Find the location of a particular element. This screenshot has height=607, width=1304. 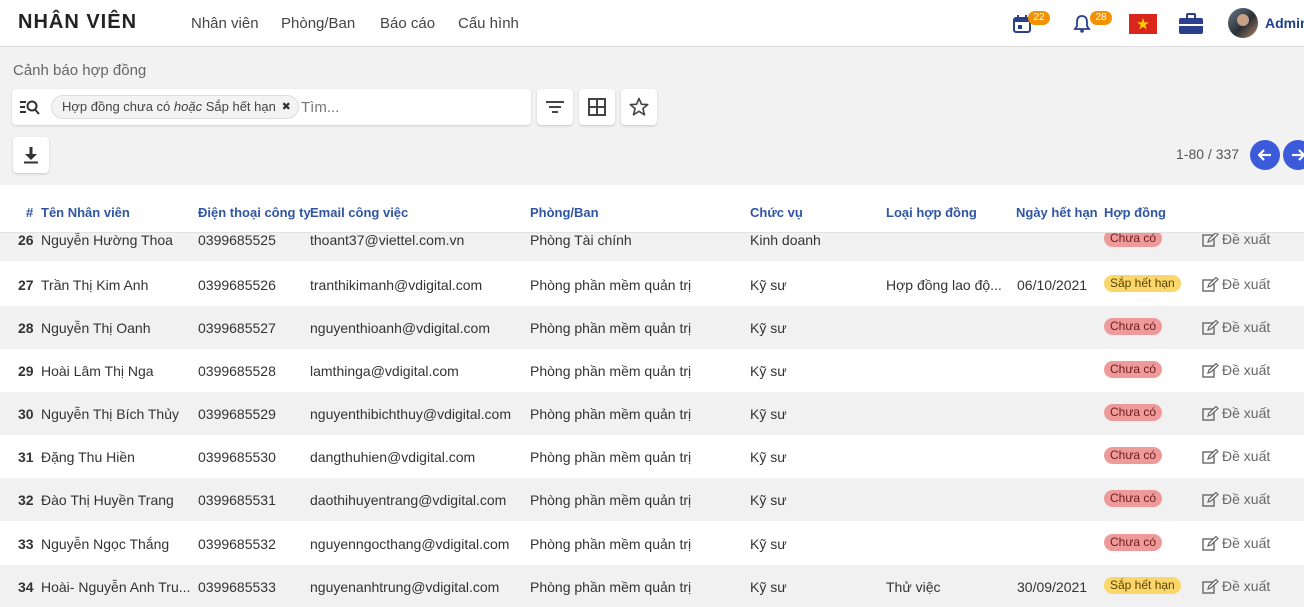

column-header-contract-type: Loại hợp đồng is located at coordinates (931, 212).